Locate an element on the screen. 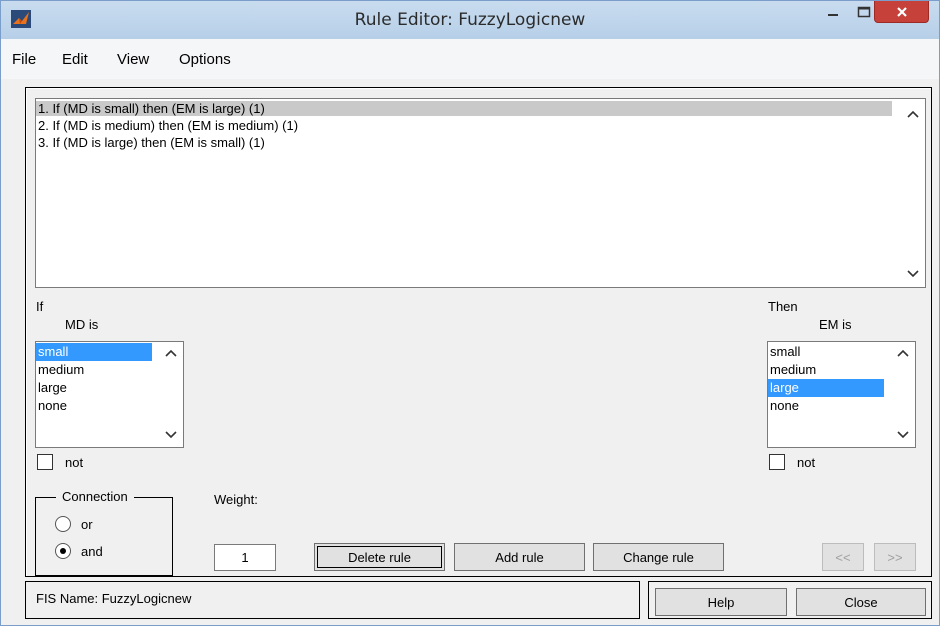 The width and height of the screenshot is (940, 626). close-icon is located at coordinates (901, 11).